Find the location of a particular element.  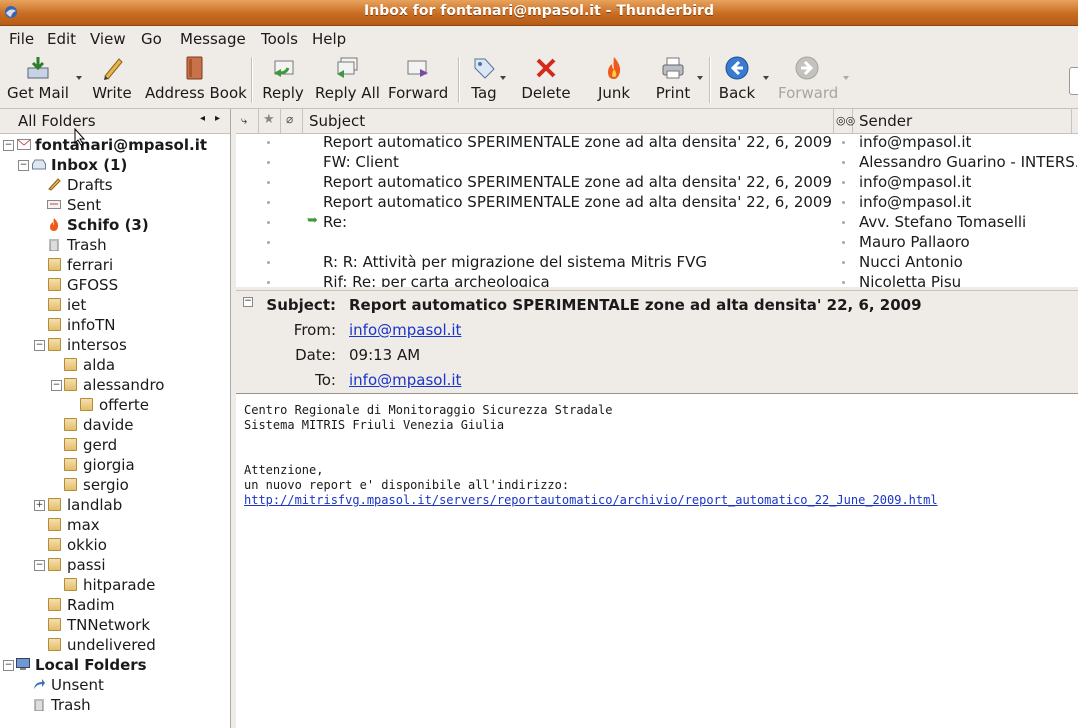

forward-nav-button: Forward is located at coordinates (808, 80).